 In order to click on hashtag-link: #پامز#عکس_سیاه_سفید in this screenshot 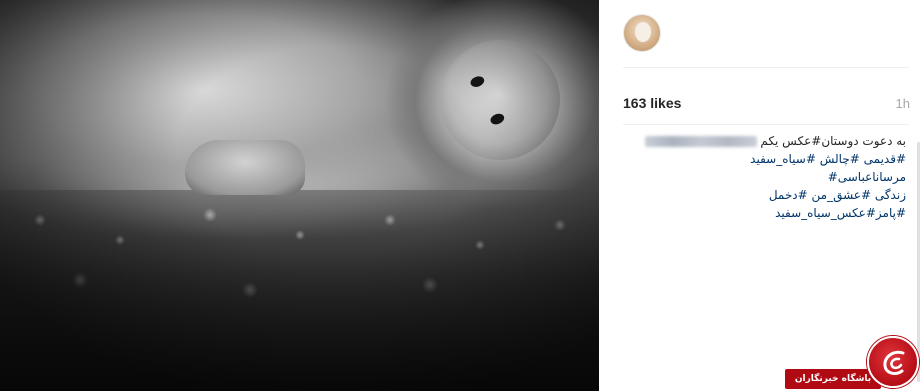, I will do `click(840, 213)`.